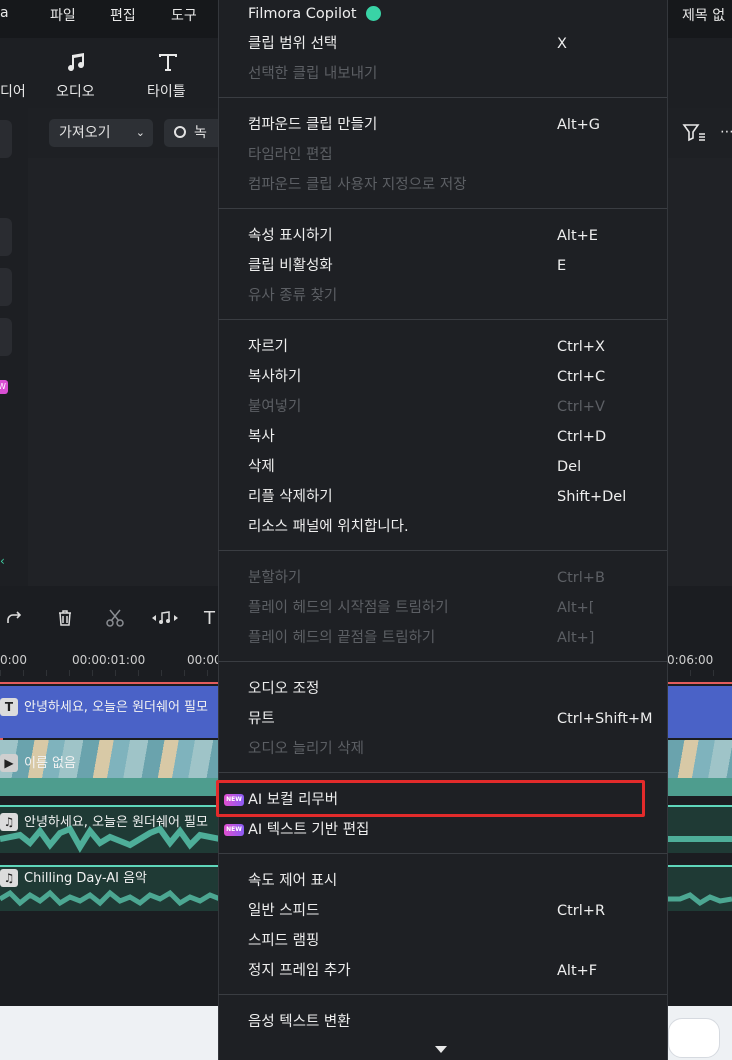  I want to click on menu-item-shortcut: Ctrl+X, so click(581, 347).